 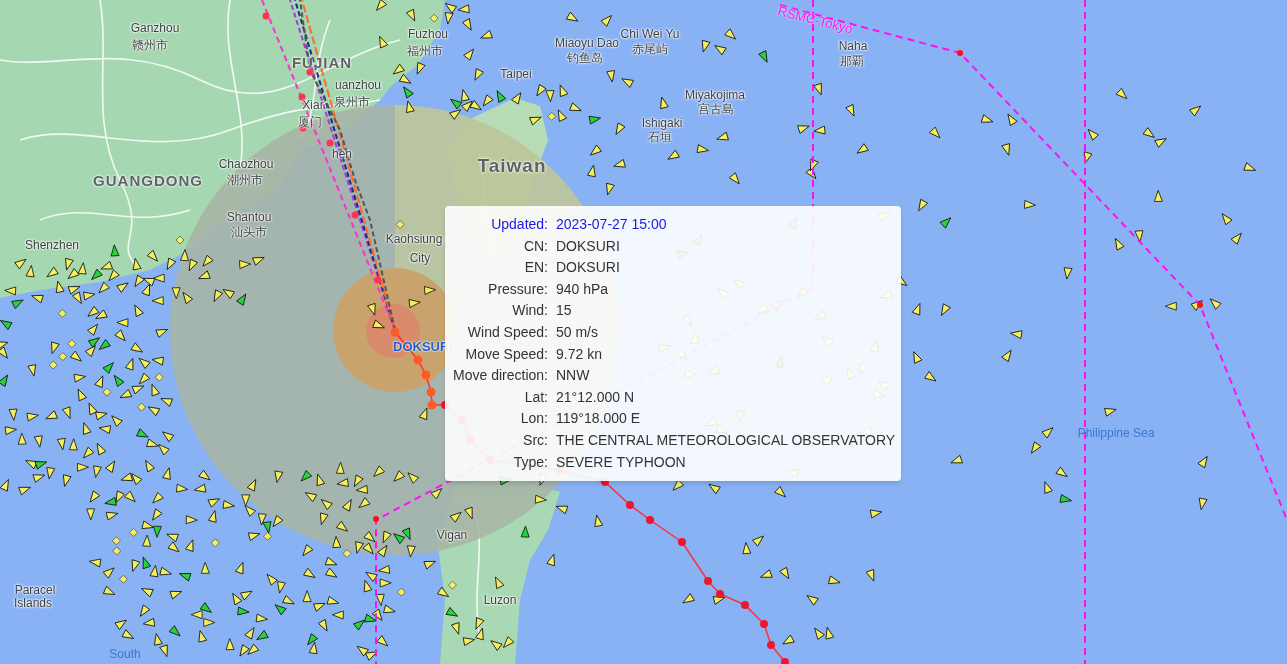 I want to click on place-label: Taipei, so click(x=516, y=74).